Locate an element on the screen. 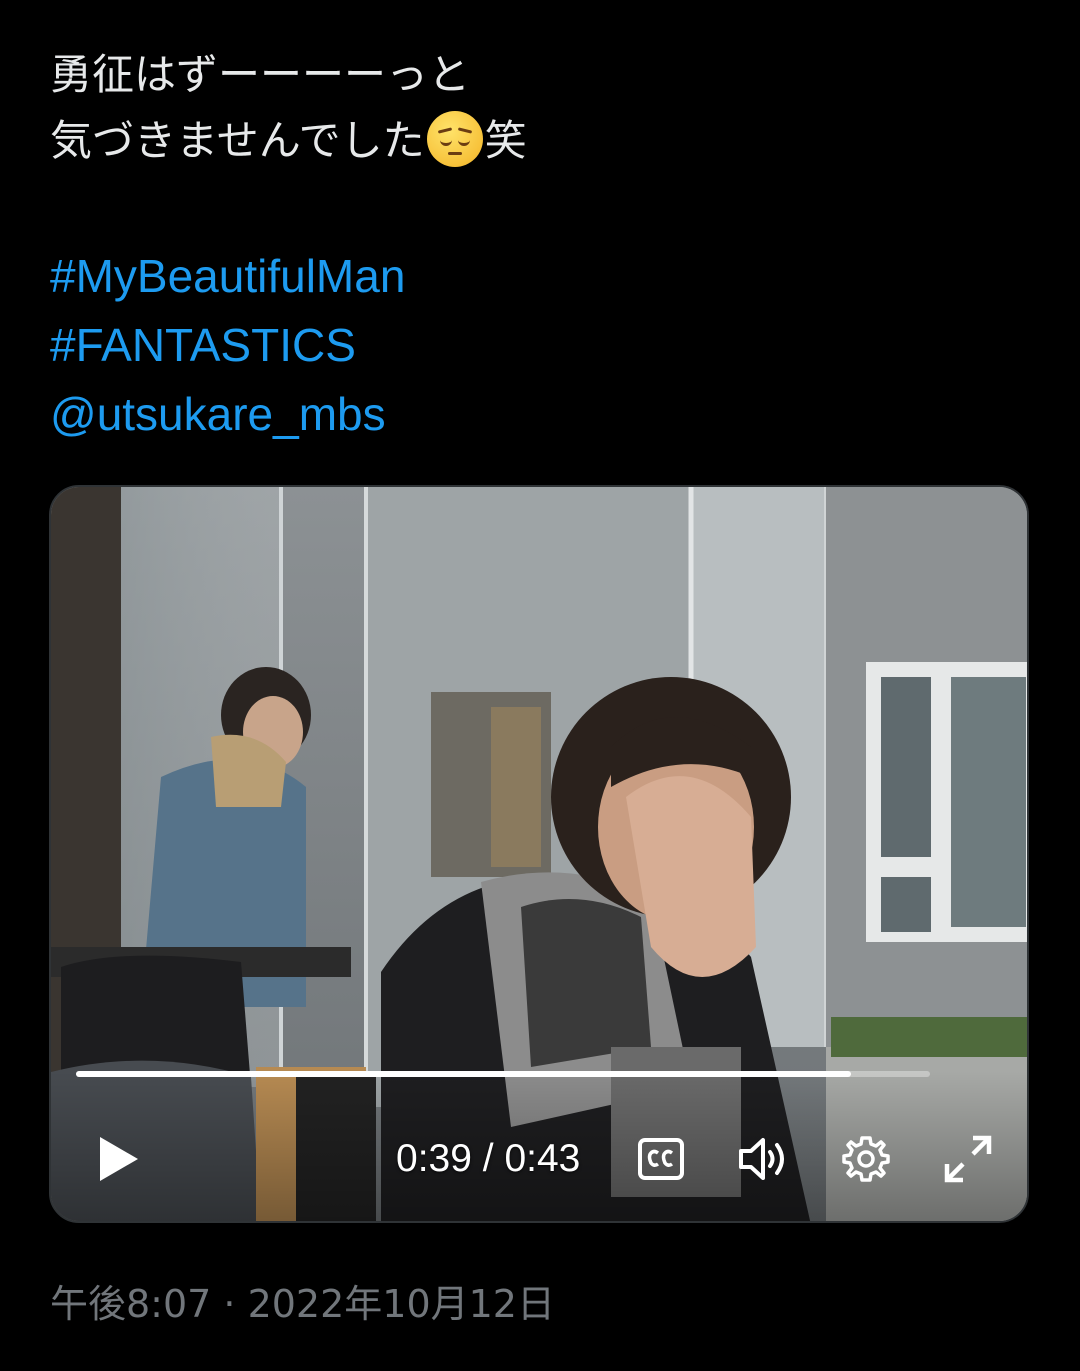 Image resolution: width=1080 pixels, height=1371 pixels. captions-button is located at coordinates (661, 1159).